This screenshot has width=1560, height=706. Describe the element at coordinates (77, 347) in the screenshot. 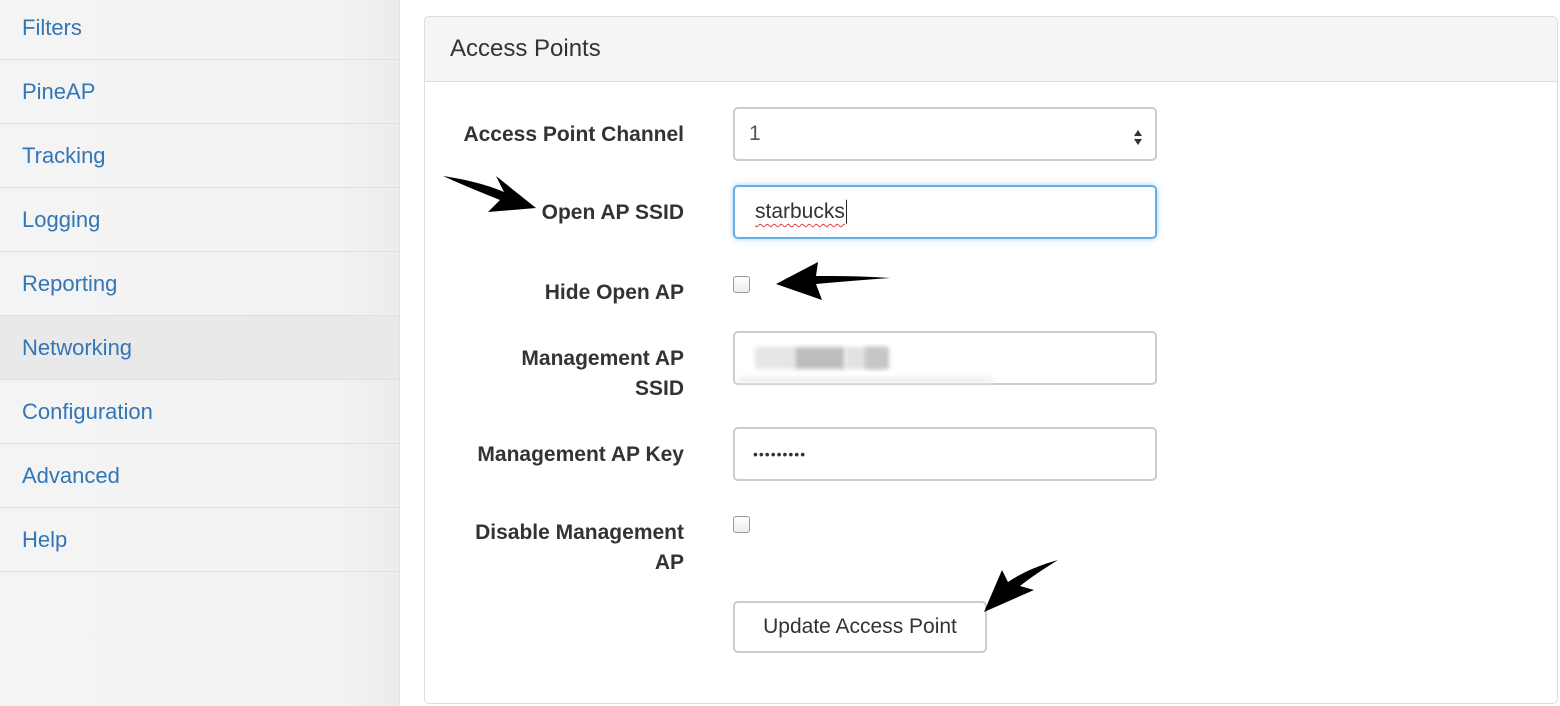

I see `sidebar-item-label: Networking` at that location.